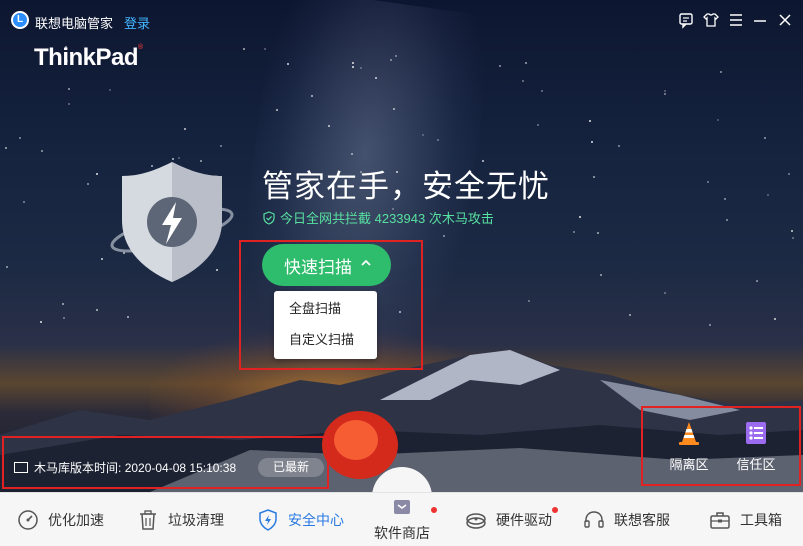  Describe the element at coordinates (76, 520) in the screenshot. I see `nav-optimize-label: 优化加速` at that location.